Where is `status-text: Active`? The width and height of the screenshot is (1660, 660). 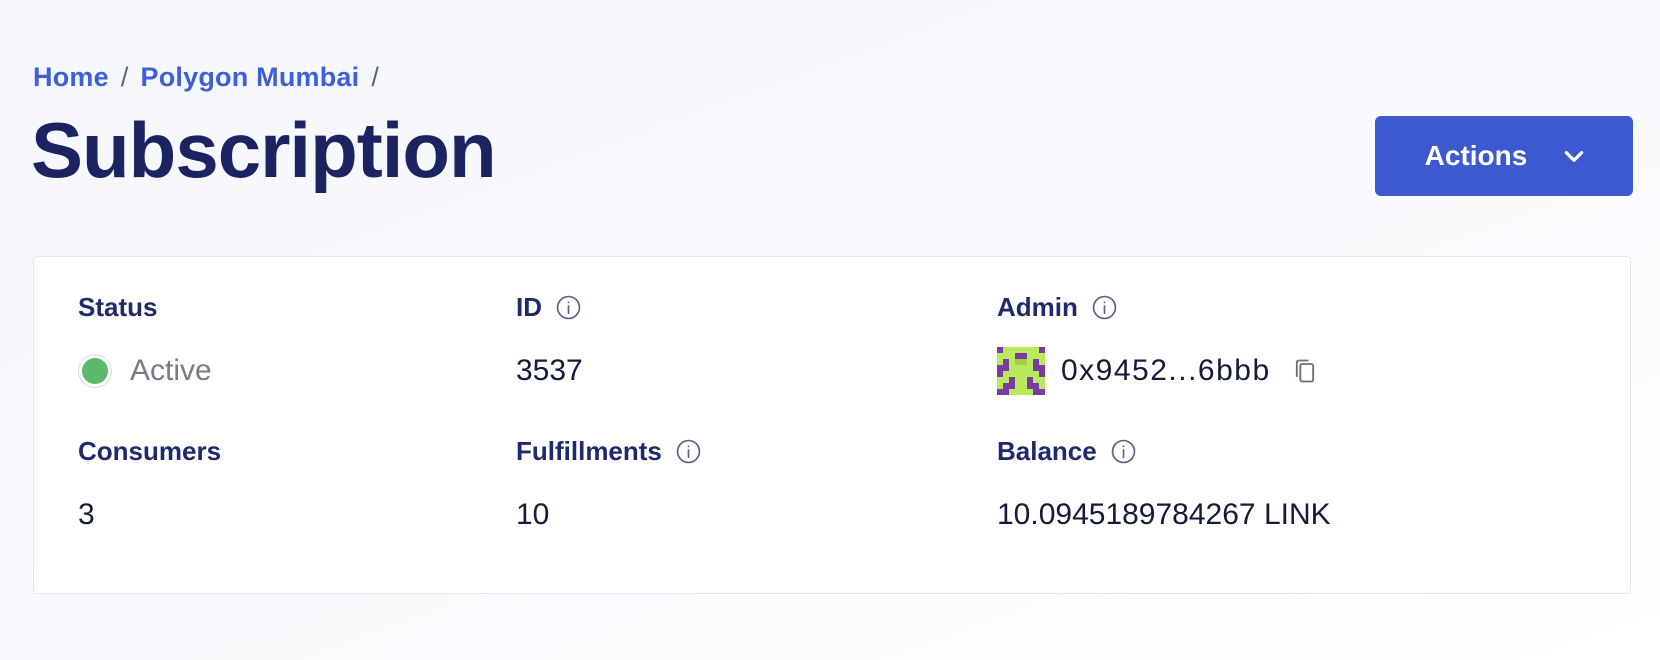
status-text: Active is located at coordinates (171, 370).